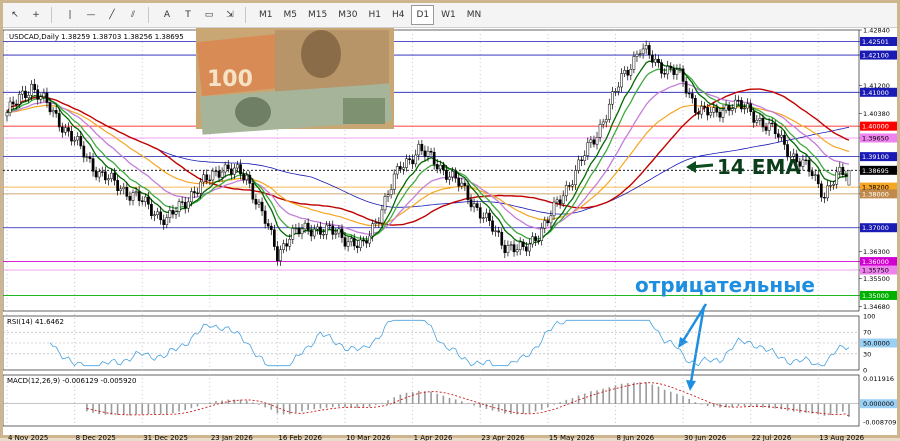 This screenshot has width=900, height=441. What do you see at coordinates (230, 15) in the screenshot?
I see `arrow-dropdown-icon: ⇲` at bounding box center [230, 15].